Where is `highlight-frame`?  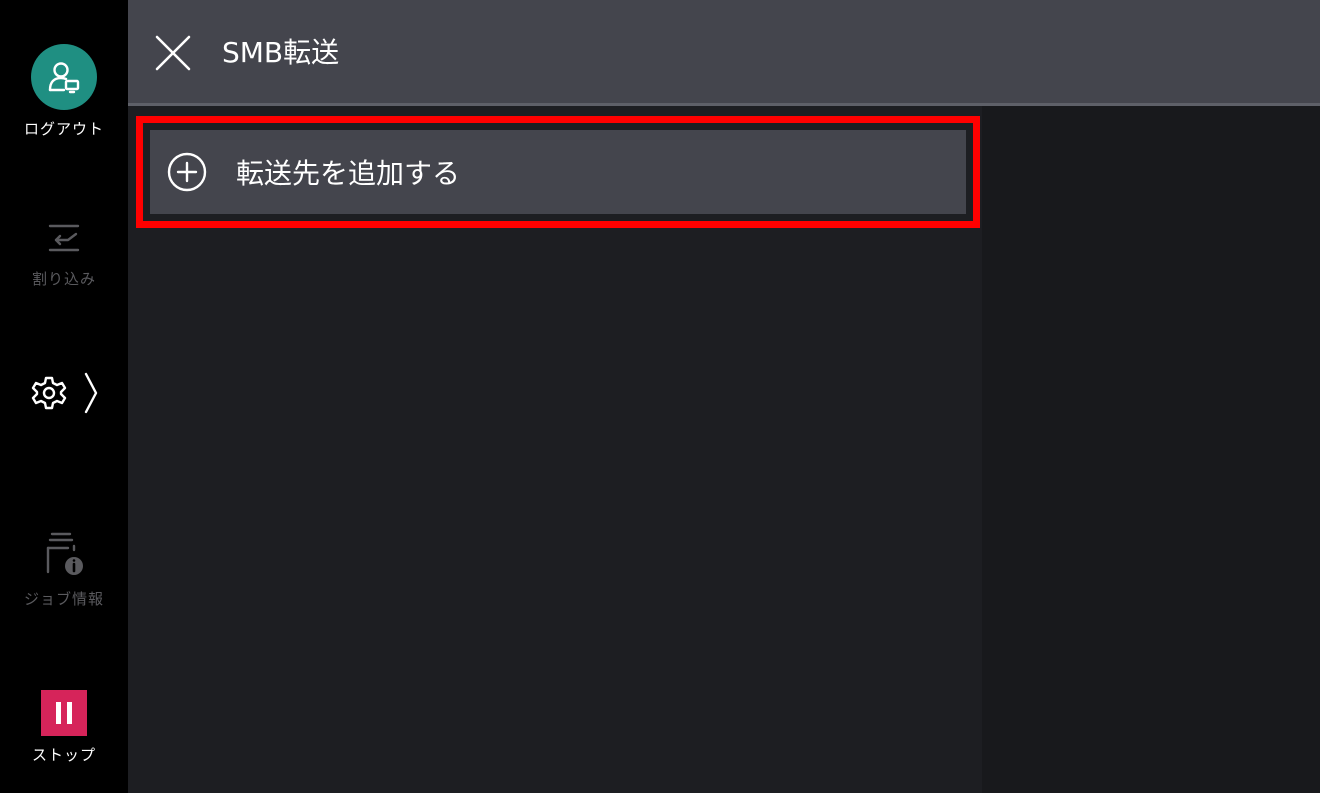 highlight-frame is located at coordinates (558, 172).